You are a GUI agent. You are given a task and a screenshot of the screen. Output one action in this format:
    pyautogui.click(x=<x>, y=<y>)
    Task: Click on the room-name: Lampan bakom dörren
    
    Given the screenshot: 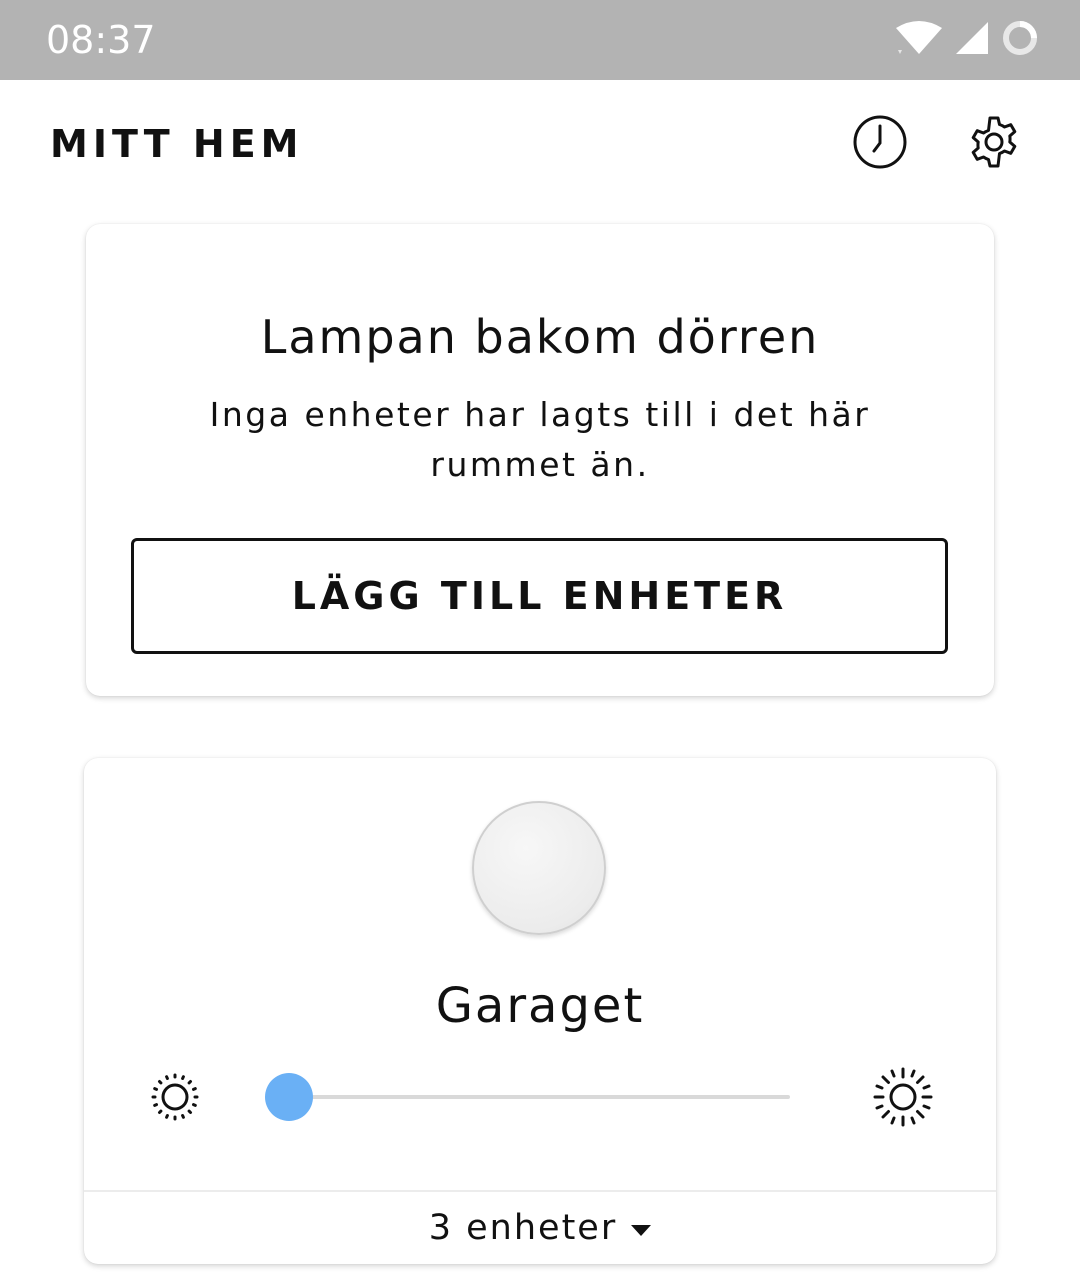 What is the action you would take?
    pyautogui.click(x=540, y=337)
    